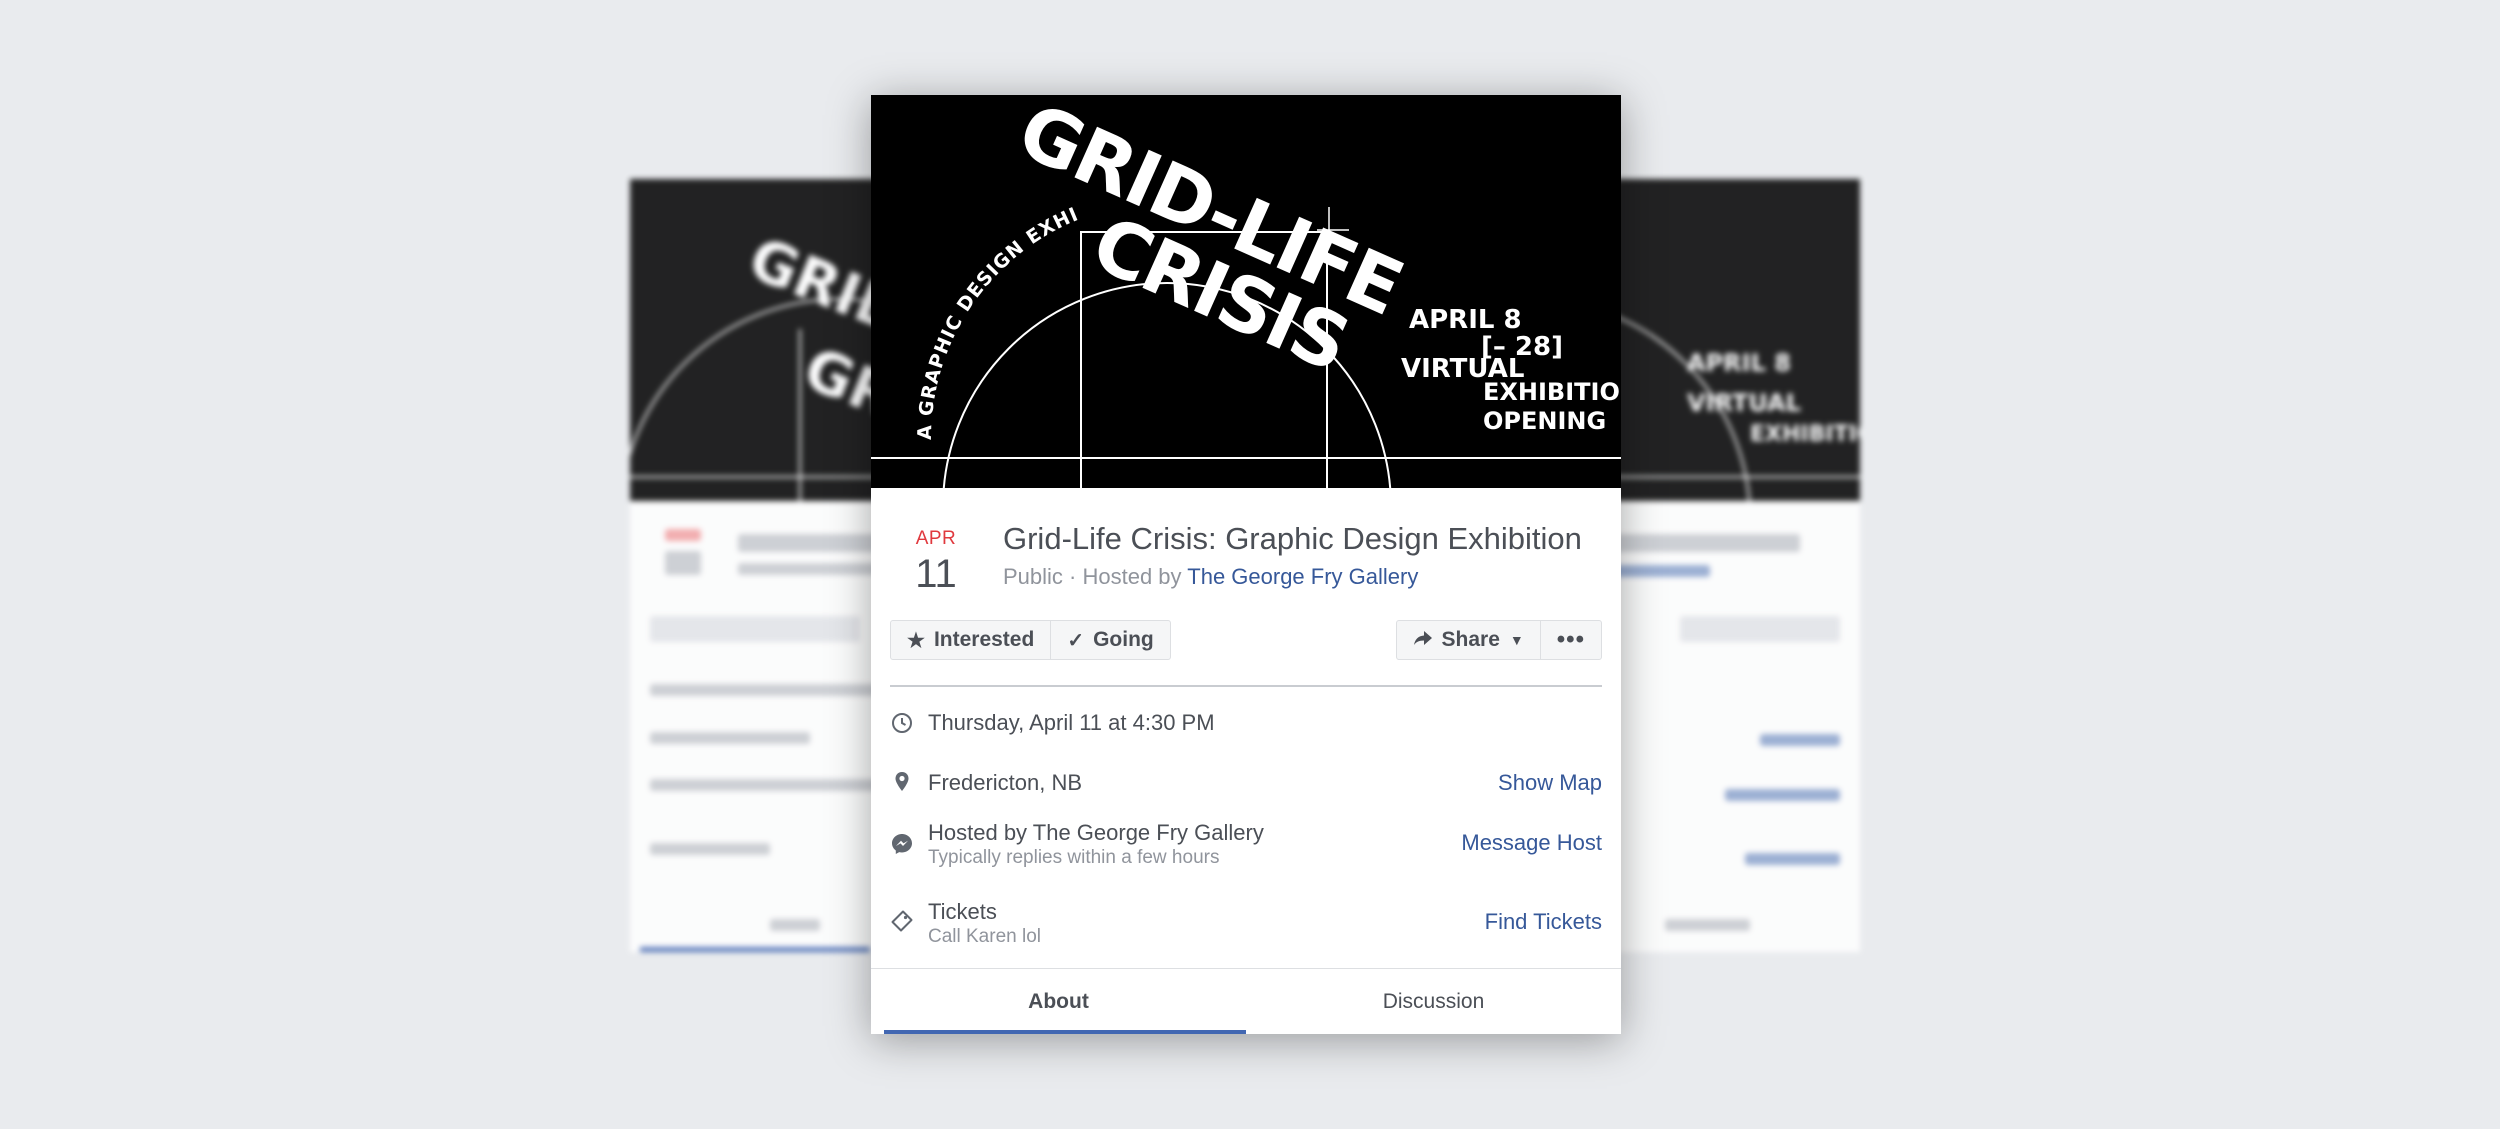  What do you see at coordinates (755, 949) in the screenshot?
I see `background-tab-indicator` at bounding box center [755, 949].